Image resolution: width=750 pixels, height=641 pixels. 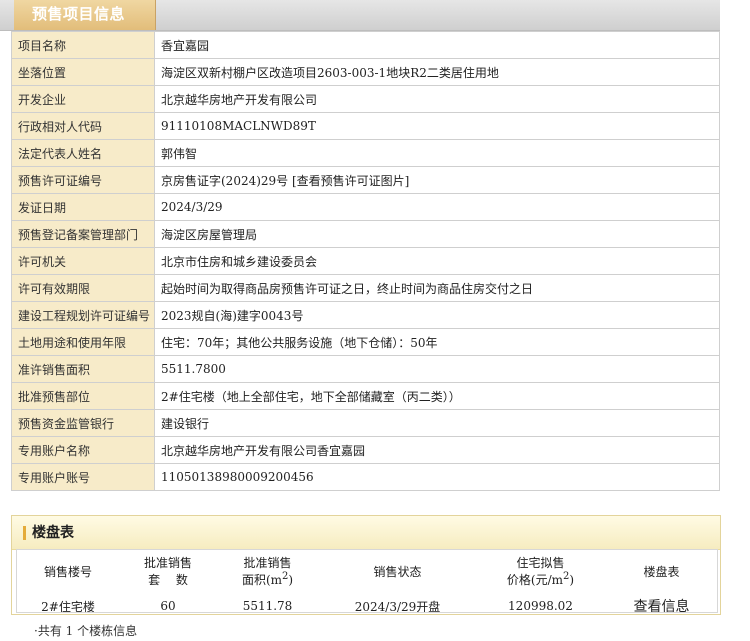 What do you see at coordinates (437, 72) in the screenshot?
I see `info-row-value: 海淀区双新村棚户区改造项目2603-003-1地块R2二类居住用地` at bounding box center [437, 72].